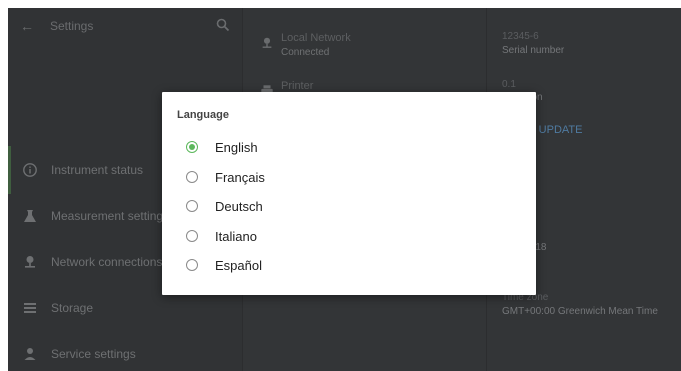 Image resolution: width=681 pixels, height=371 pixels. Describe the element at coordinates (305, 52) in the screenshot. I see `network-item-status: Connected` at that location.